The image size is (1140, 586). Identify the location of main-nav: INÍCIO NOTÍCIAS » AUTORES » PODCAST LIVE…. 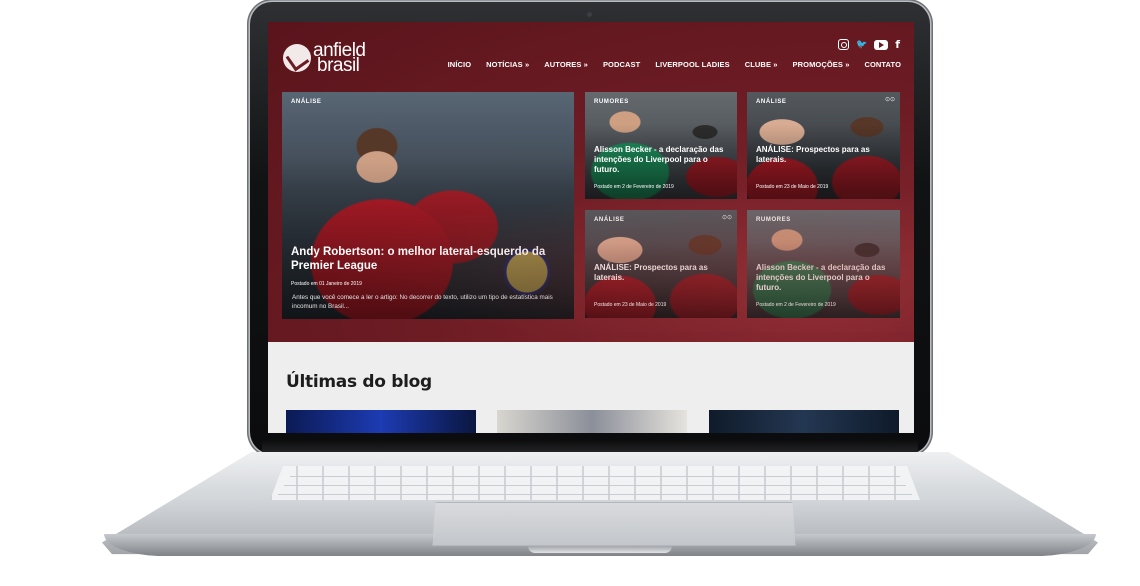
(674, 64).